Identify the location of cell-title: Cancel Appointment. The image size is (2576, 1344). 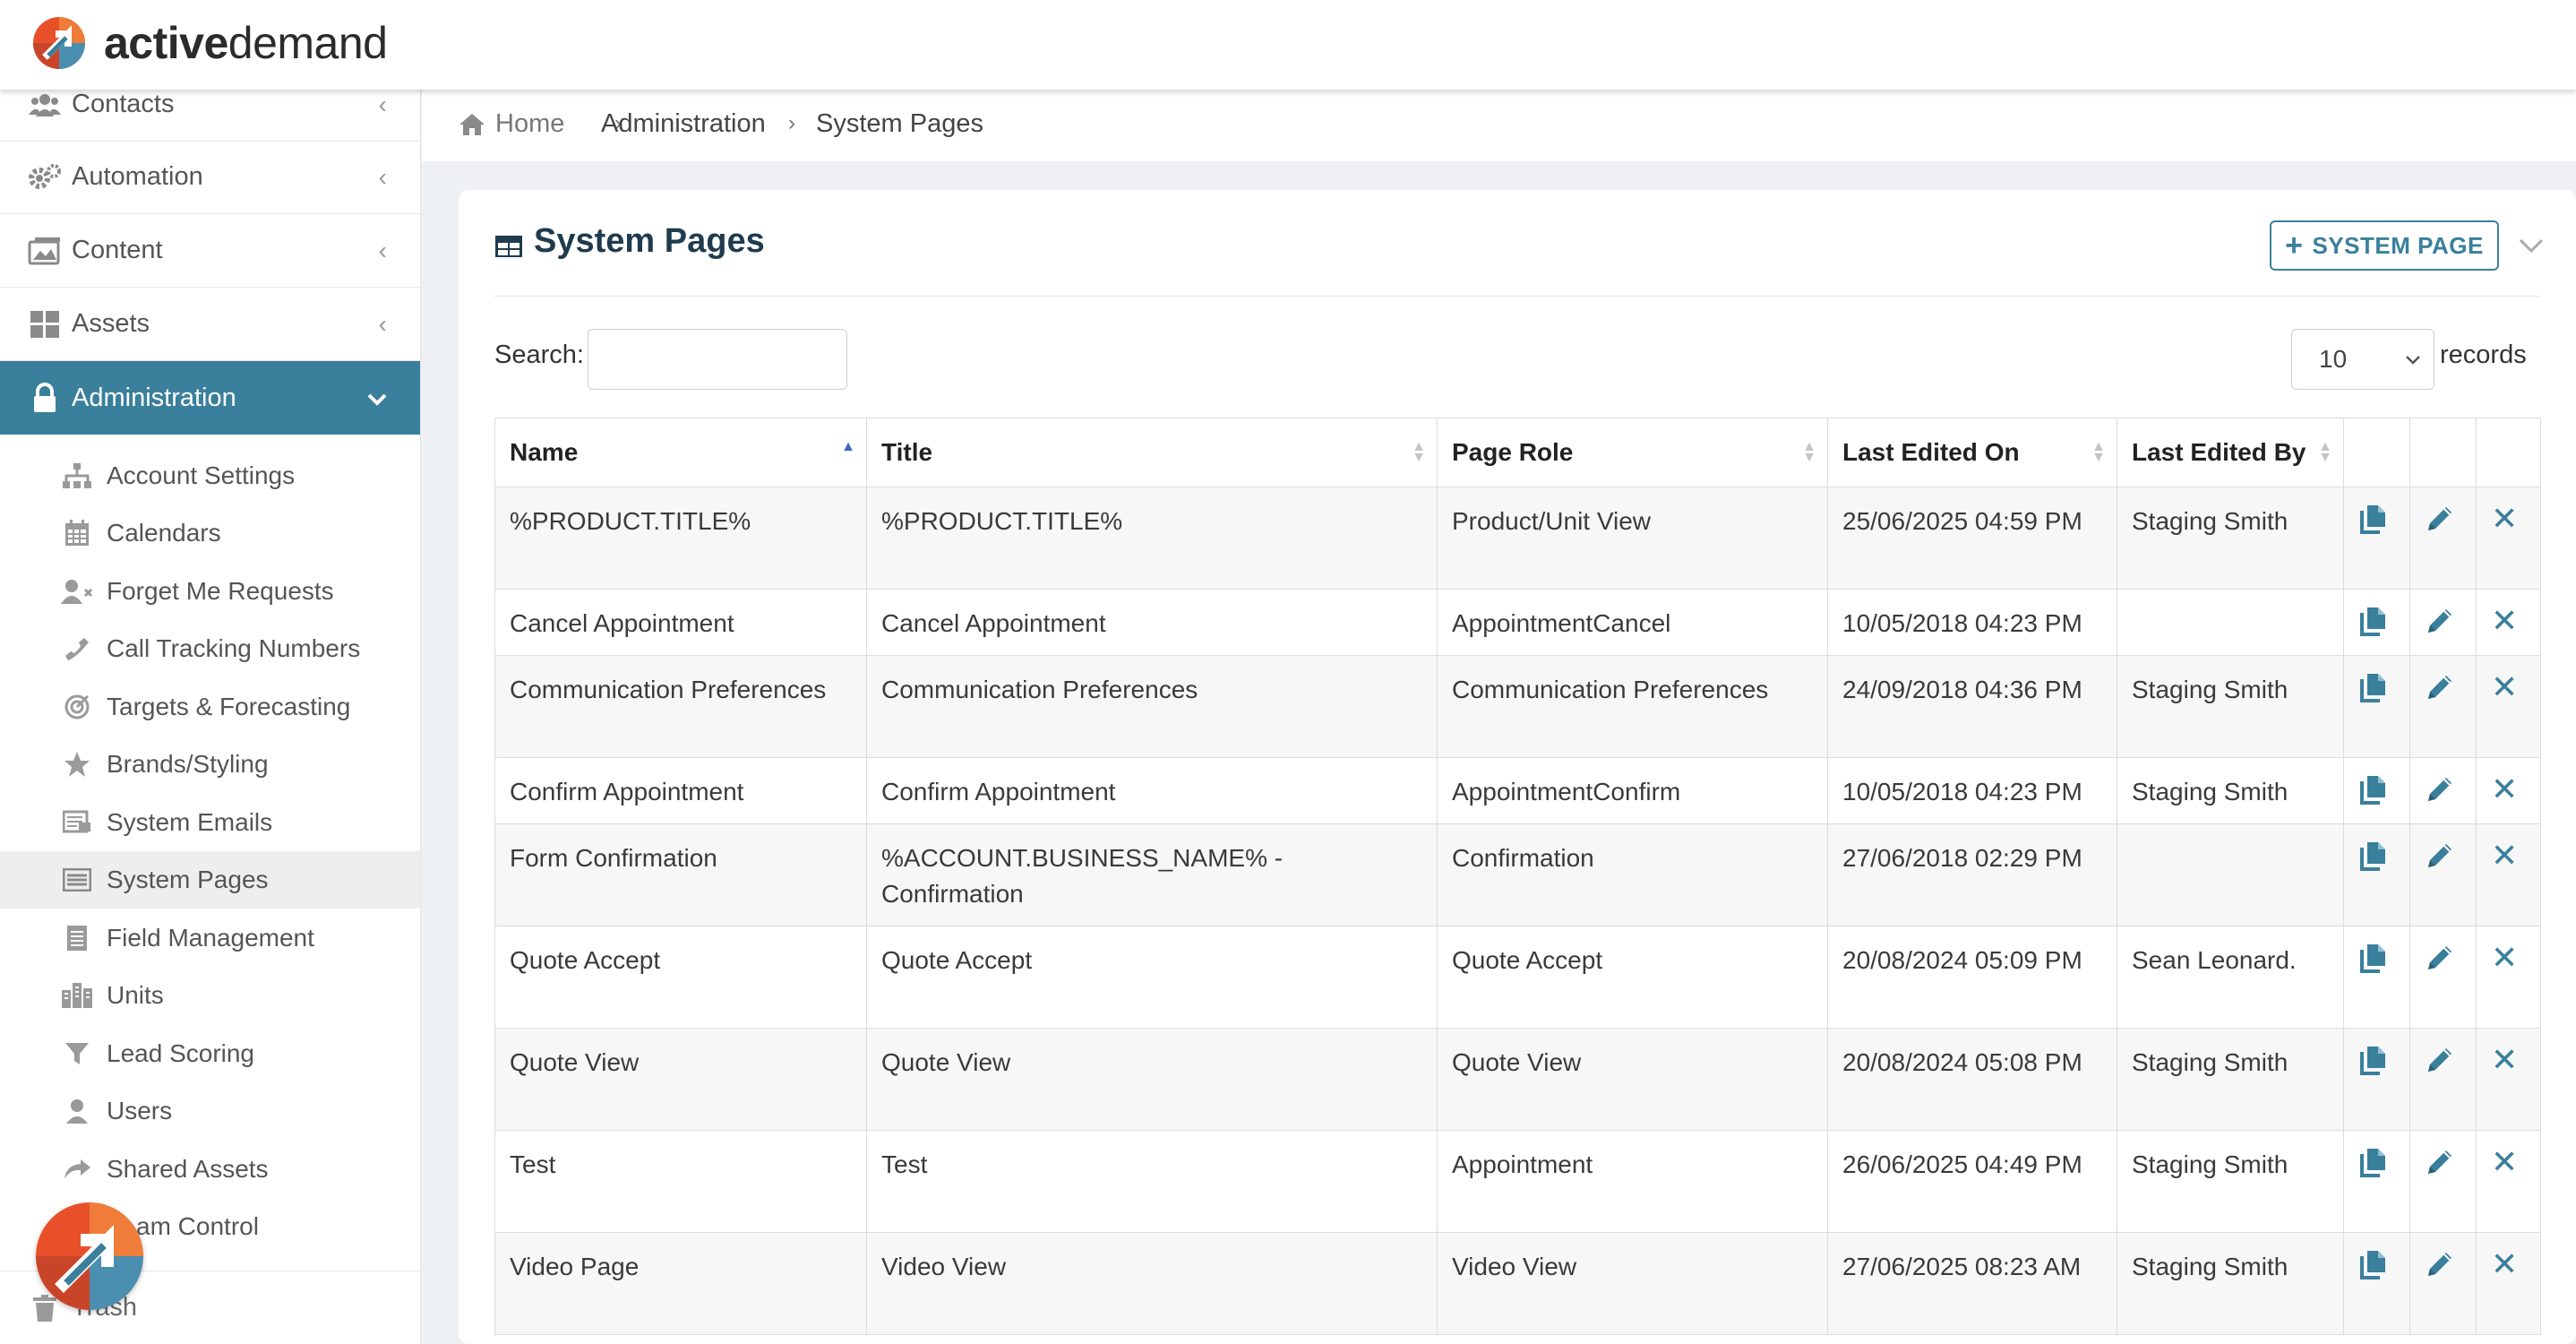
(1152, 622).